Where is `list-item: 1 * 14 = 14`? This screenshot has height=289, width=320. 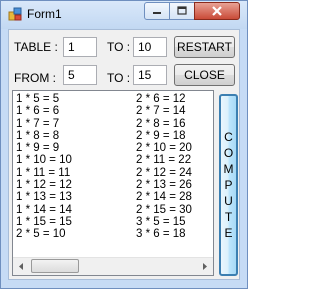 list-item: 1 * 14 = 14 is located at coordinates (44, 210).